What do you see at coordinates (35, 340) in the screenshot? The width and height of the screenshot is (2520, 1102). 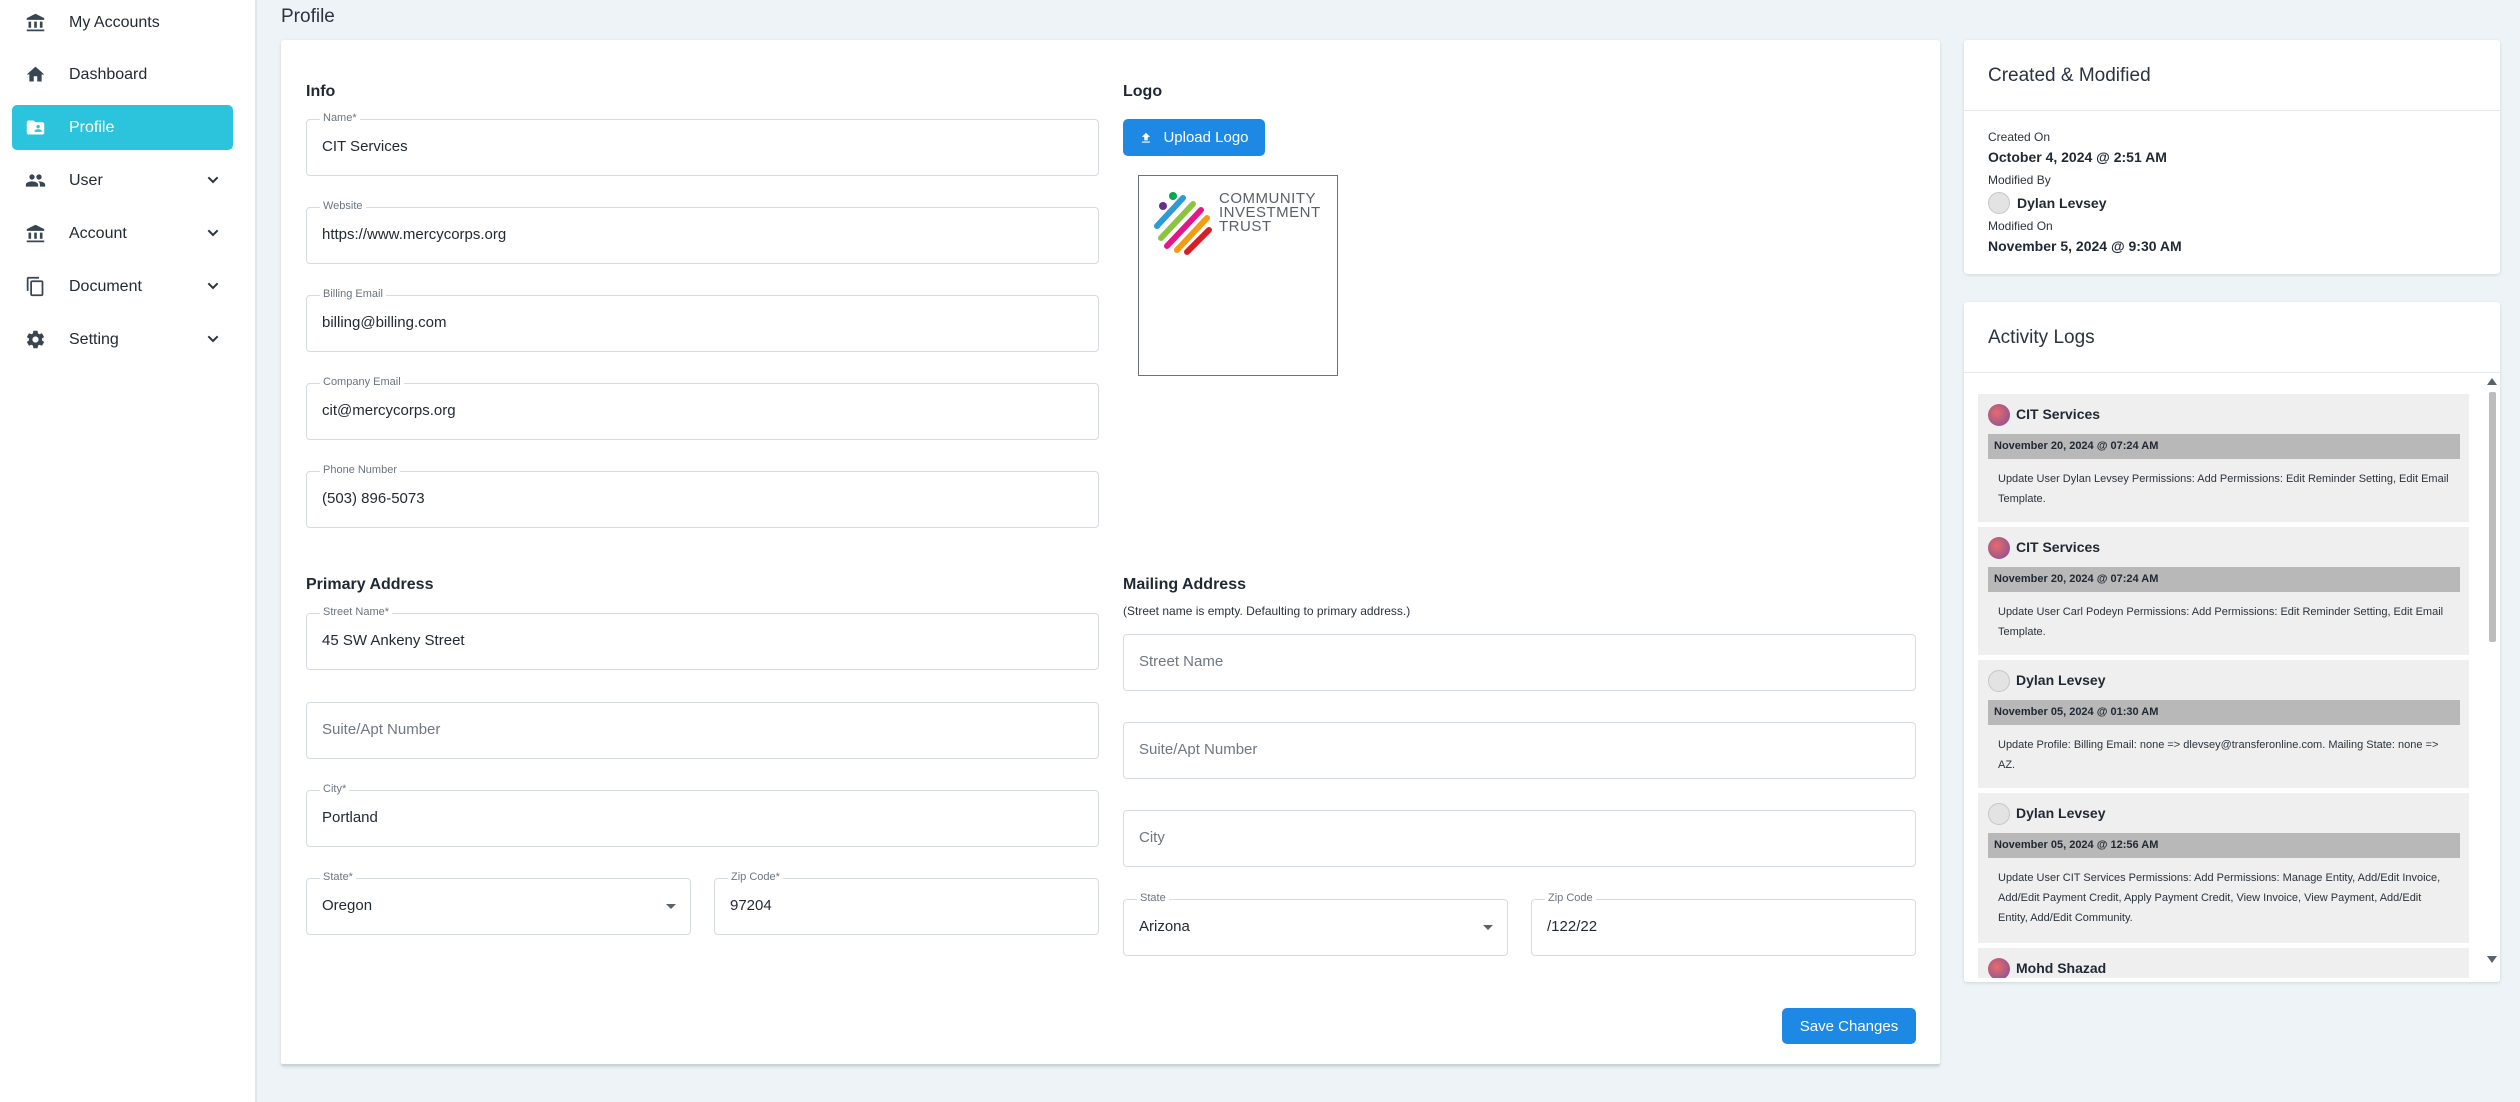 I see `gear-icon` at bounding box center [35, 340].